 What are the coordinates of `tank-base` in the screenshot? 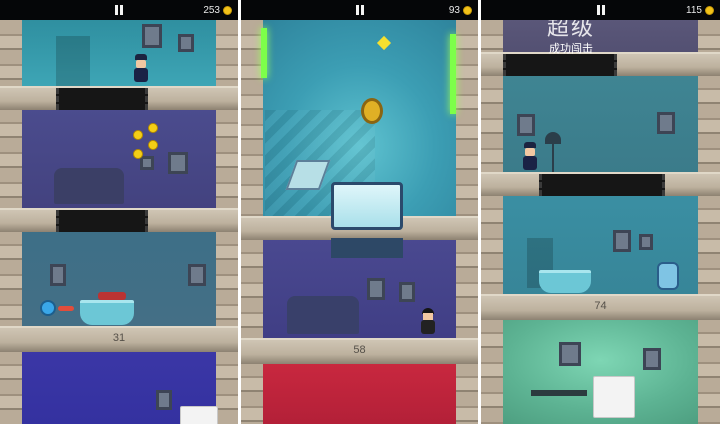 It's located at (367, 248).